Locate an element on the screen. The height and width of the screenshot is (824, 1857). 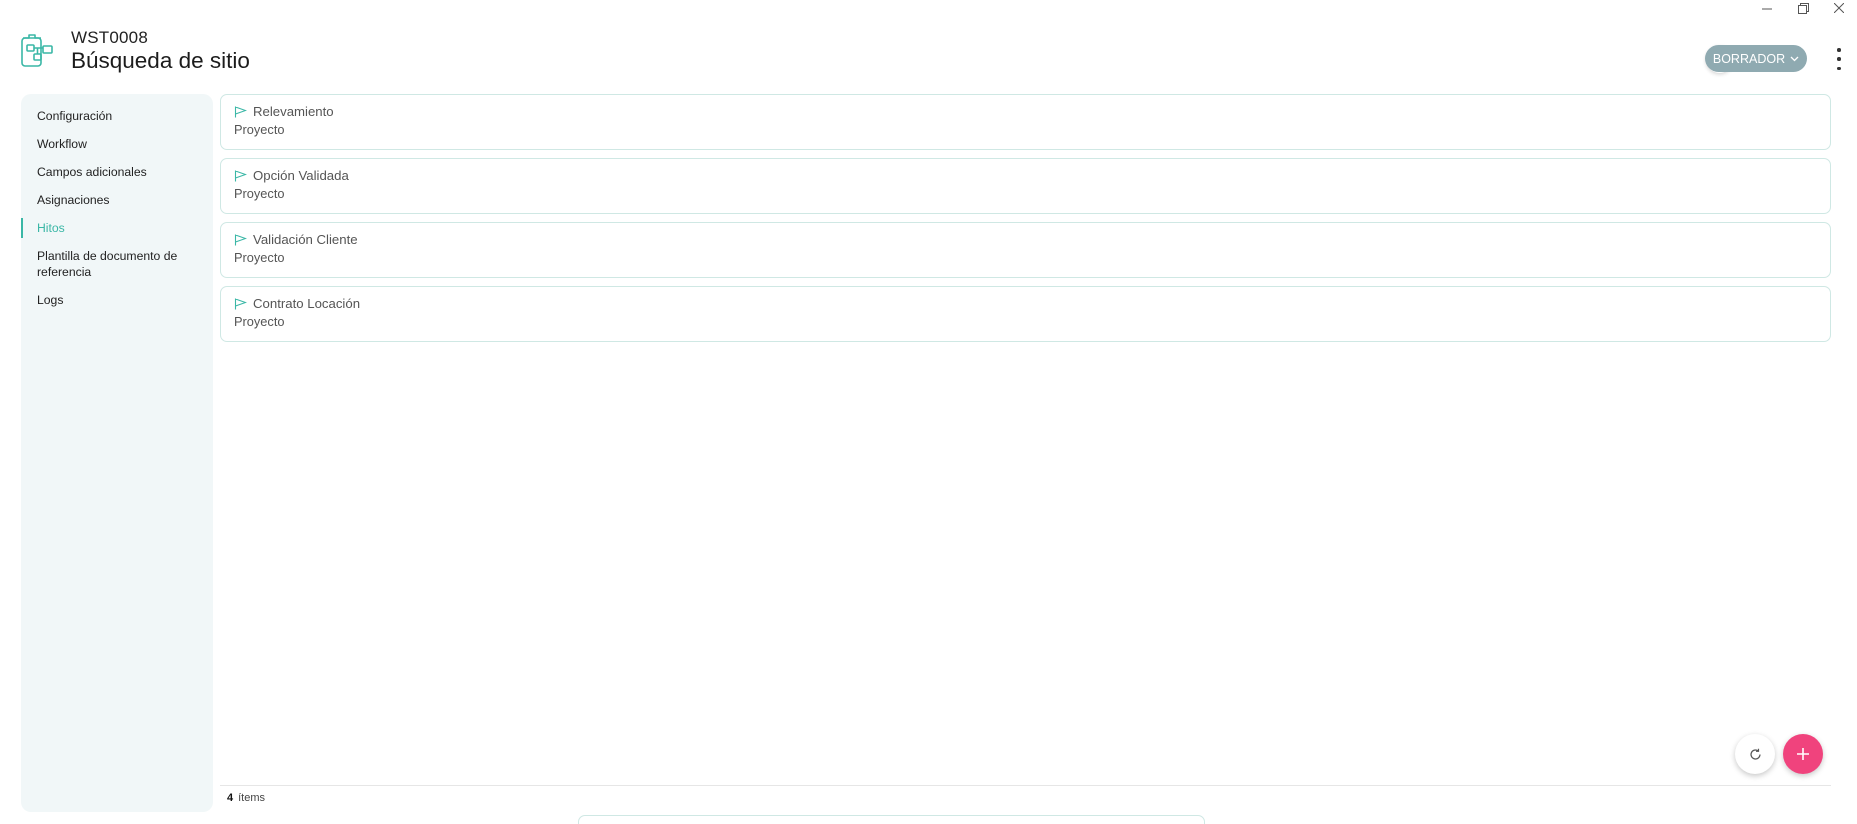
status-dropdown: BORRADOR is located at coordinates (1756, 58).